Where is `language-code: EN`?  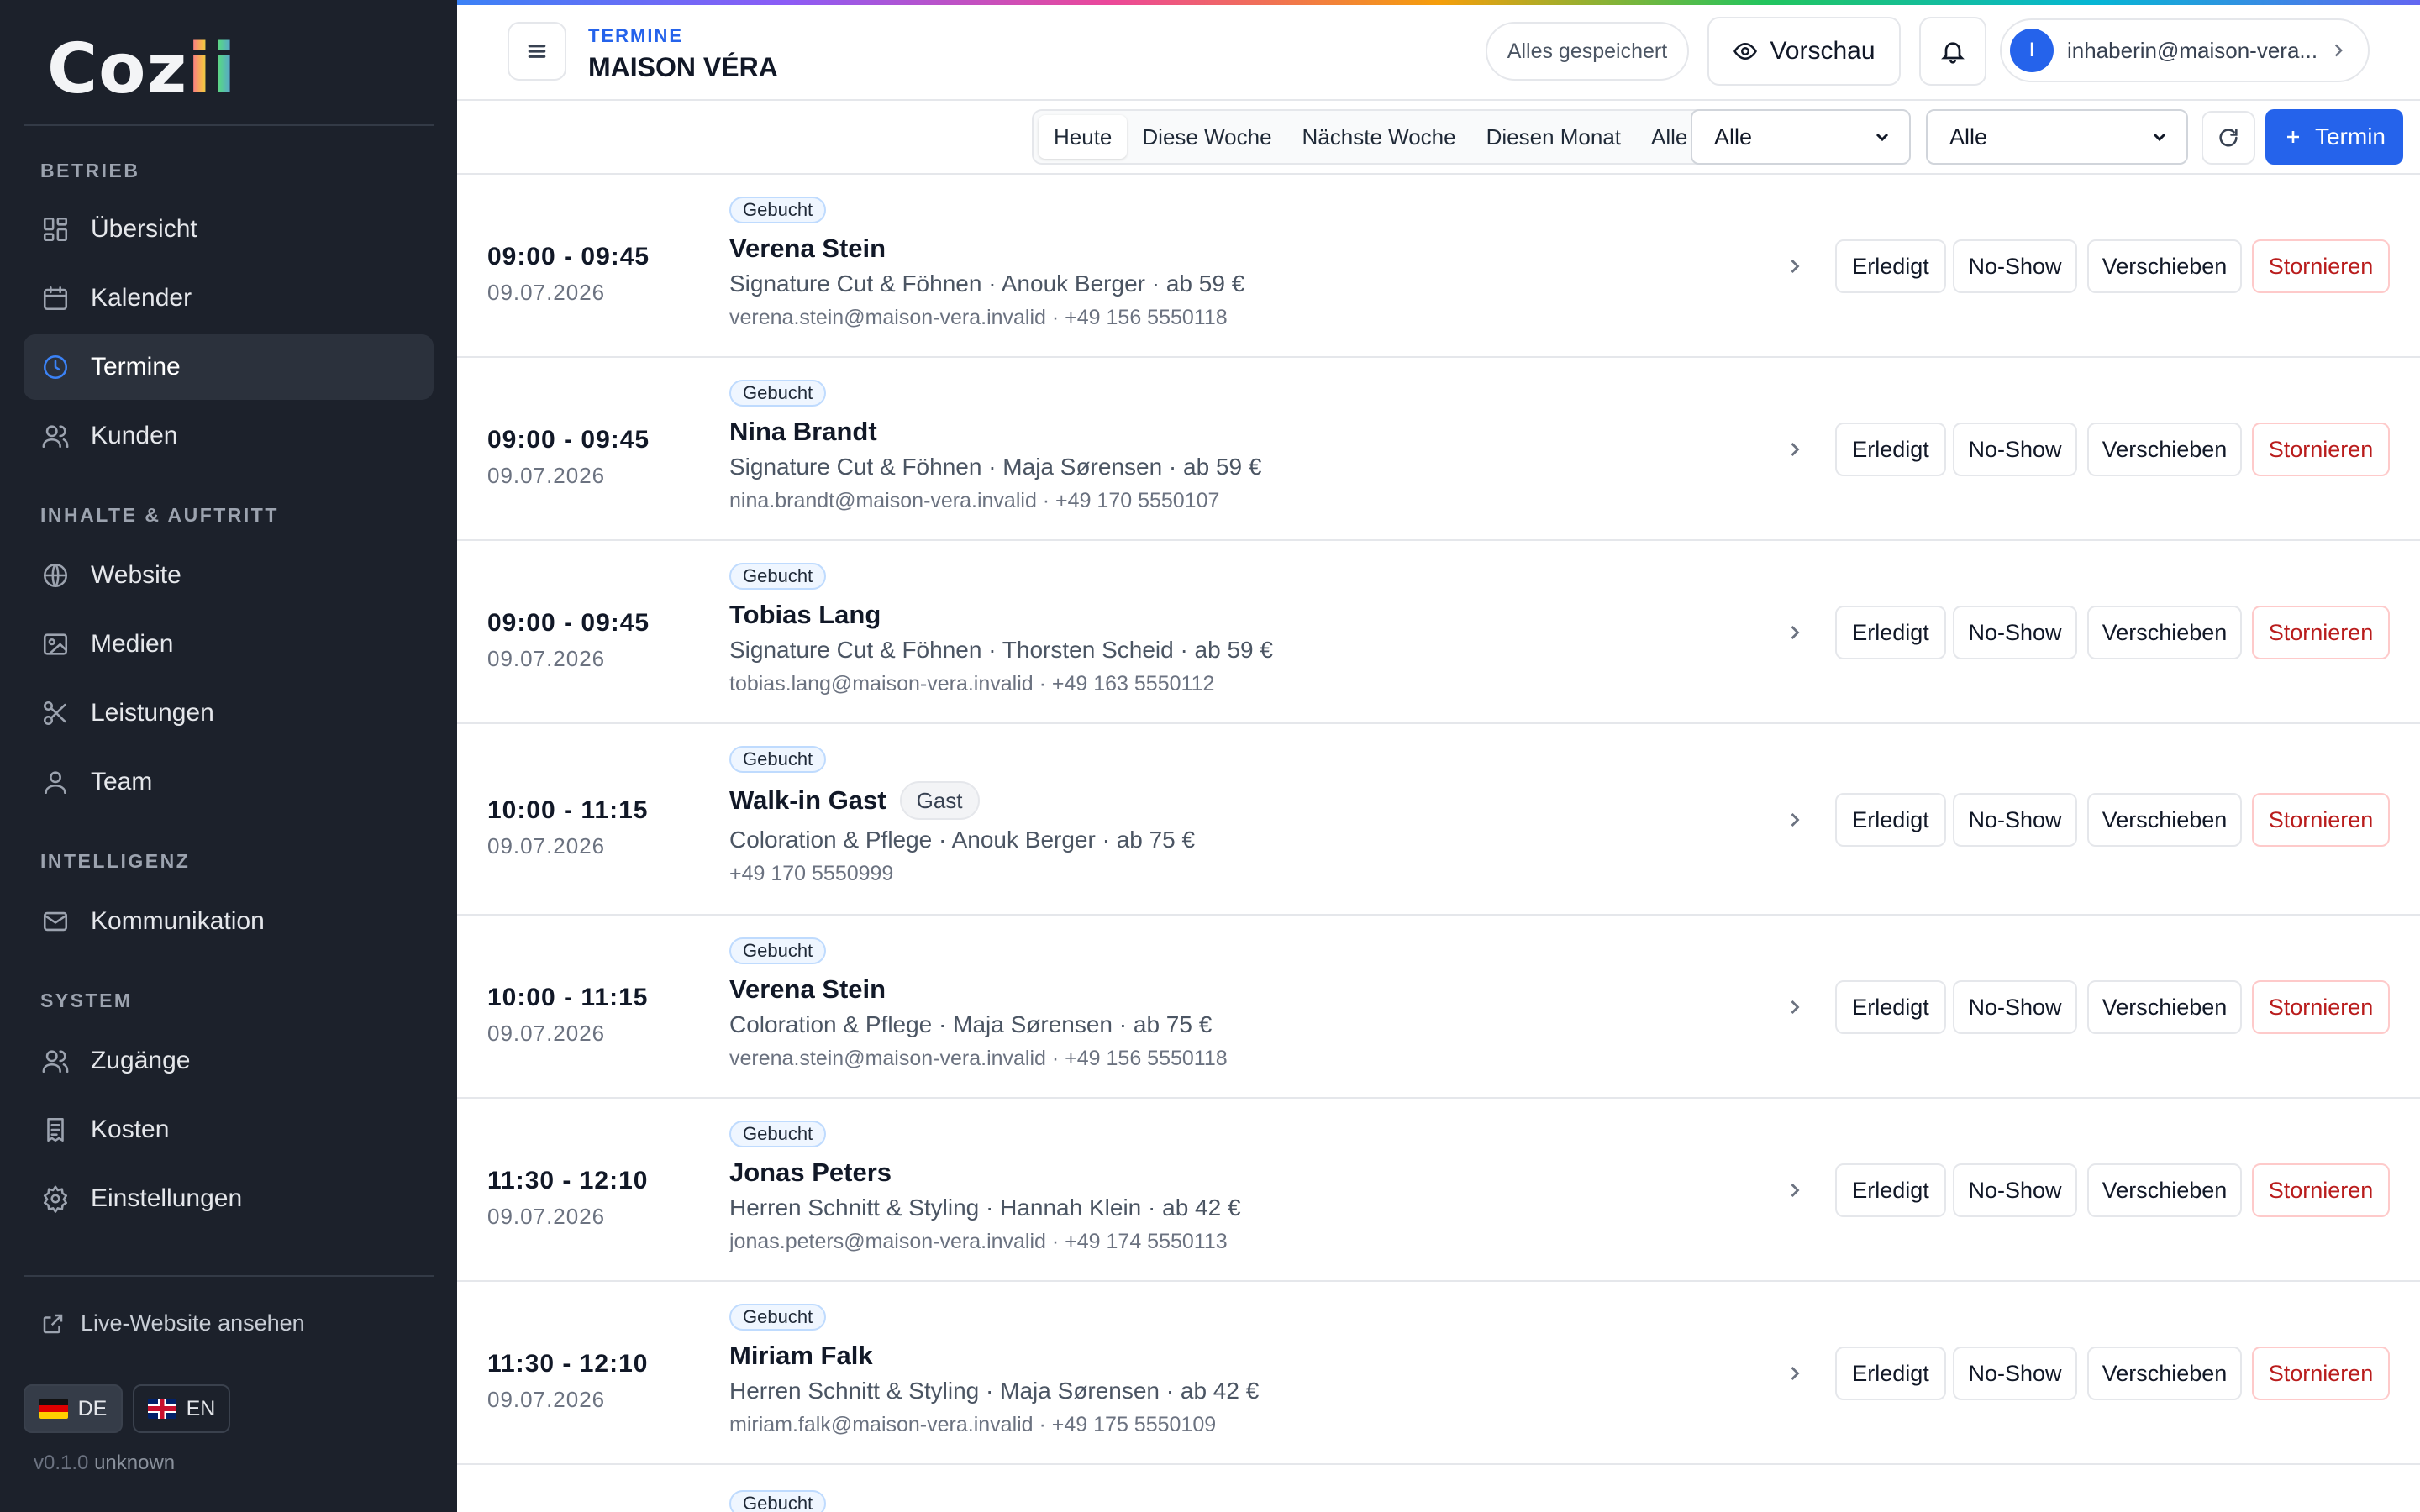 language-code: EN is located at coordinates (201, 1408).